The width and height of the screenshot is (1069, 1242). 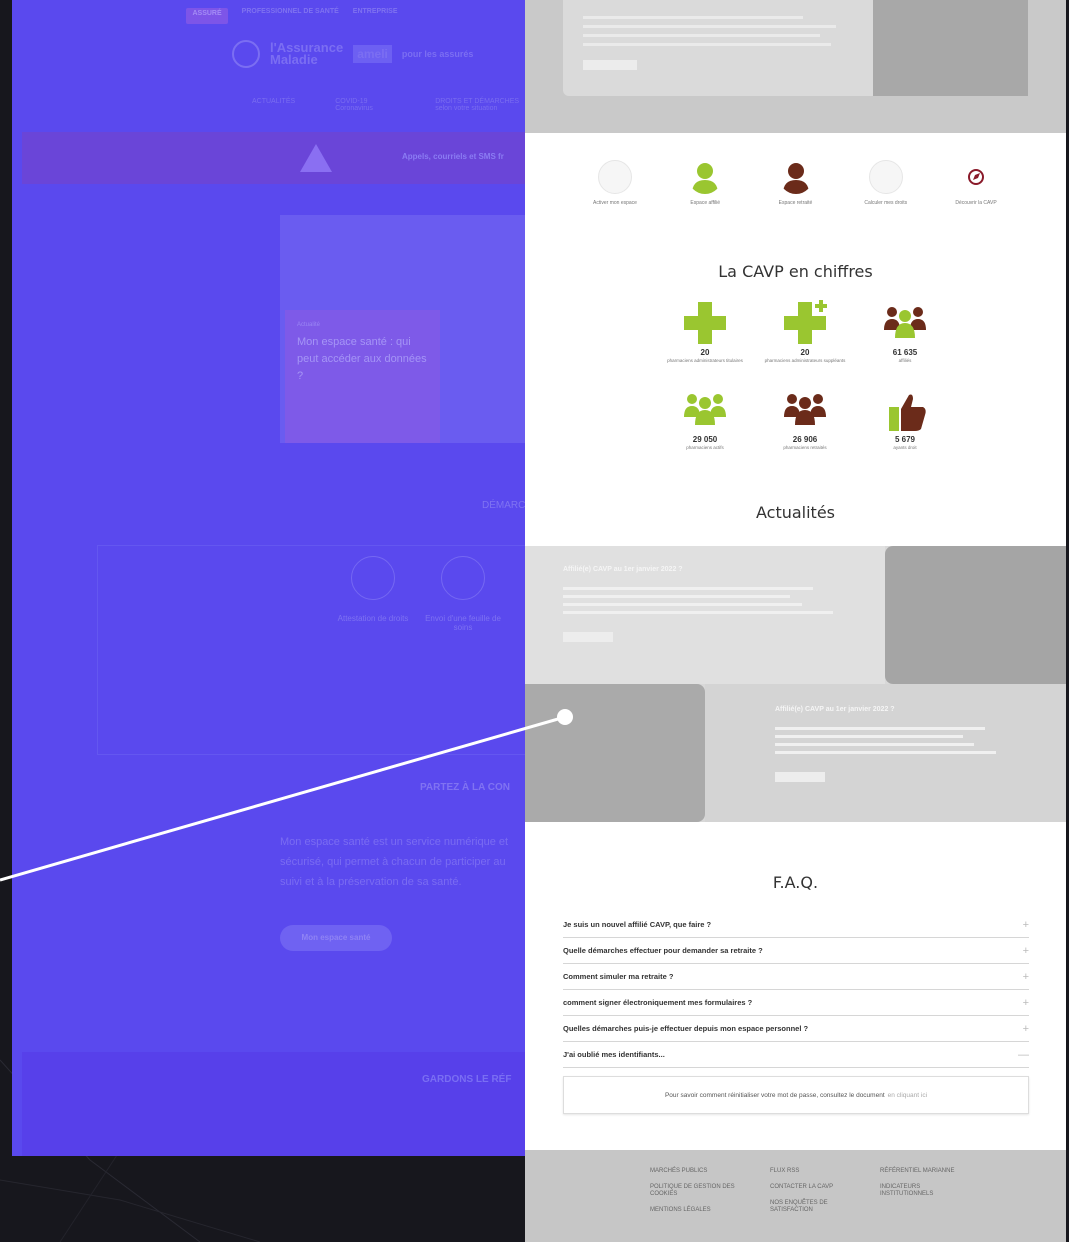 I want to click on news-card-title: Affilié(e) CAVP au 1er janvier 2022 ?, so click(x=623, y=569).